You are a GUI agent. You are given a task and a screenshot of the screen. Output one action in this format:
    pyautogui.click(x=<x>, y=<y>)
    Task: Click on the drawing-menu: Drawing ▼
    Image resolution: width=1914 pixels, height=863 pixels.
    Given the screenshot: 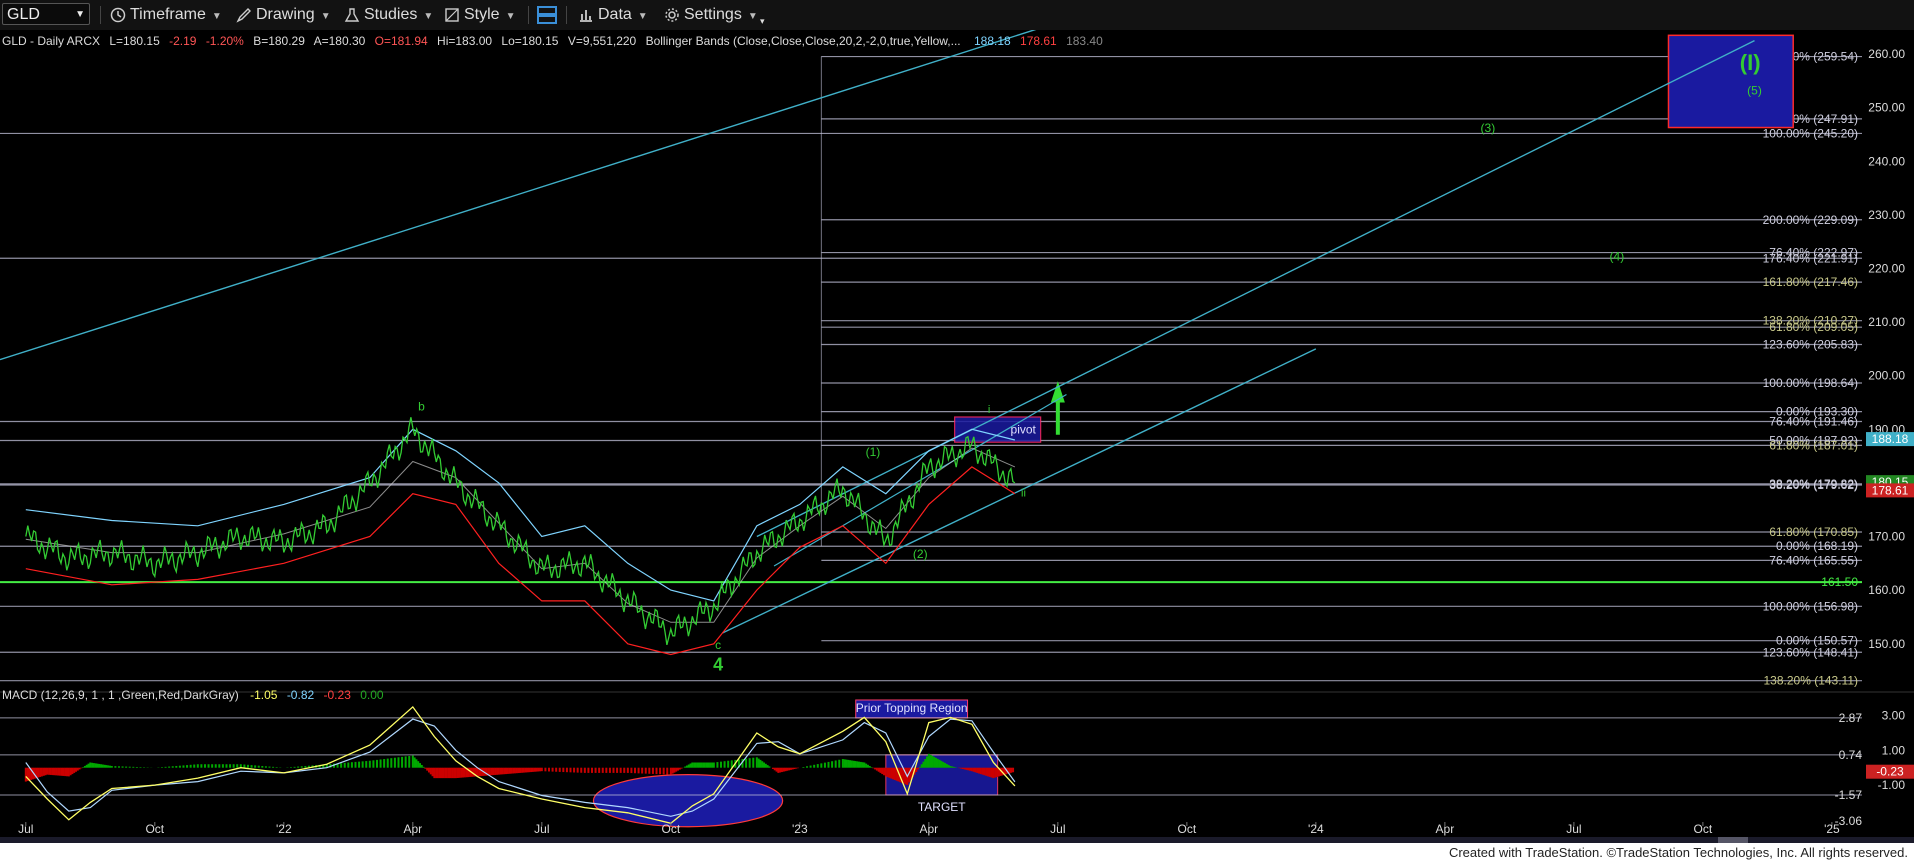 What is the action you would take?
    pyautogui.click(x=283, y=15)
    